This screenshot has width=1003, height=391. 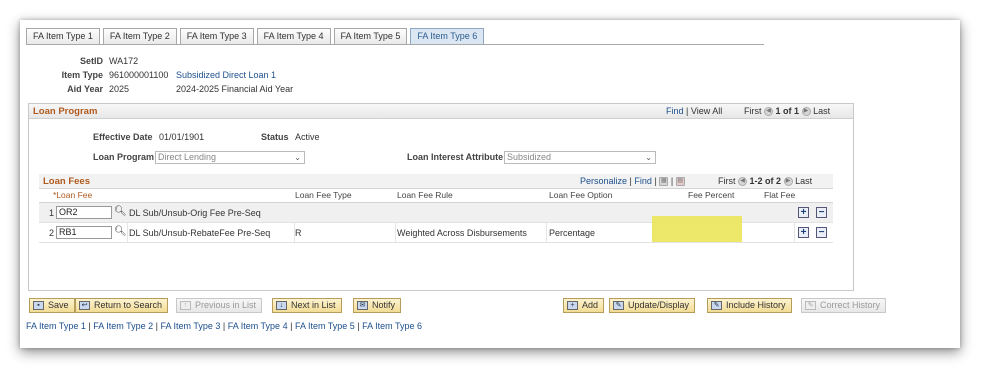 What do you see at coordinates (216, 36) in the screenshot?
I see `tab-fa-item-type-3: FA Item Type 3` at bounding box center [216, 36].